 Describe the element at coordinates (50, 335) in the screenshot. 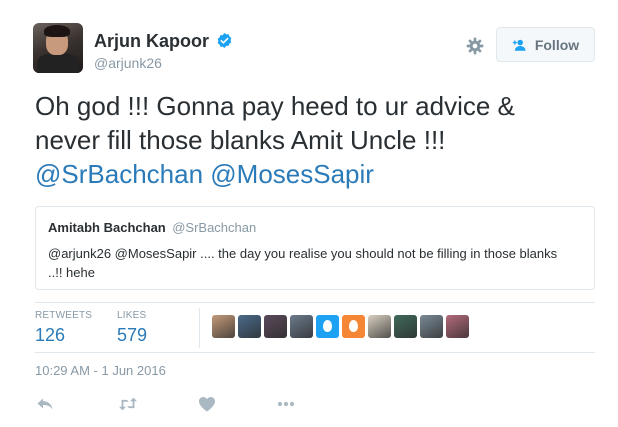

I see `retweets-count: 126` at that location.